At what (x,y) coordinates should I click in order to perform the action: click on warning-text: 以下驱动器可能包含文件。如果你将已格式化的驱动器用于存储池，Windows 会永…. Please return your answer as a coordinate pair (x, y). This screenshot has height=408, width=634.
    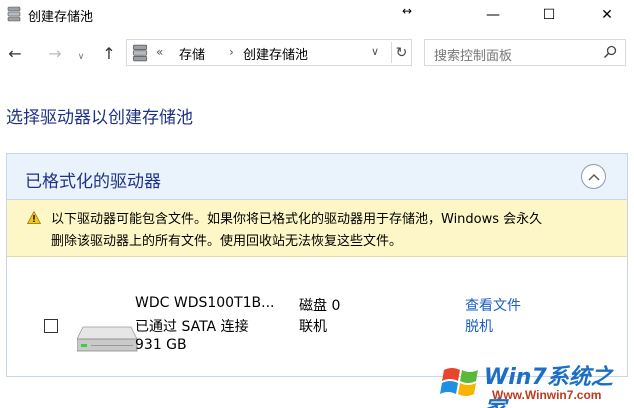
    Looking at the image, I should click on (337, 231).